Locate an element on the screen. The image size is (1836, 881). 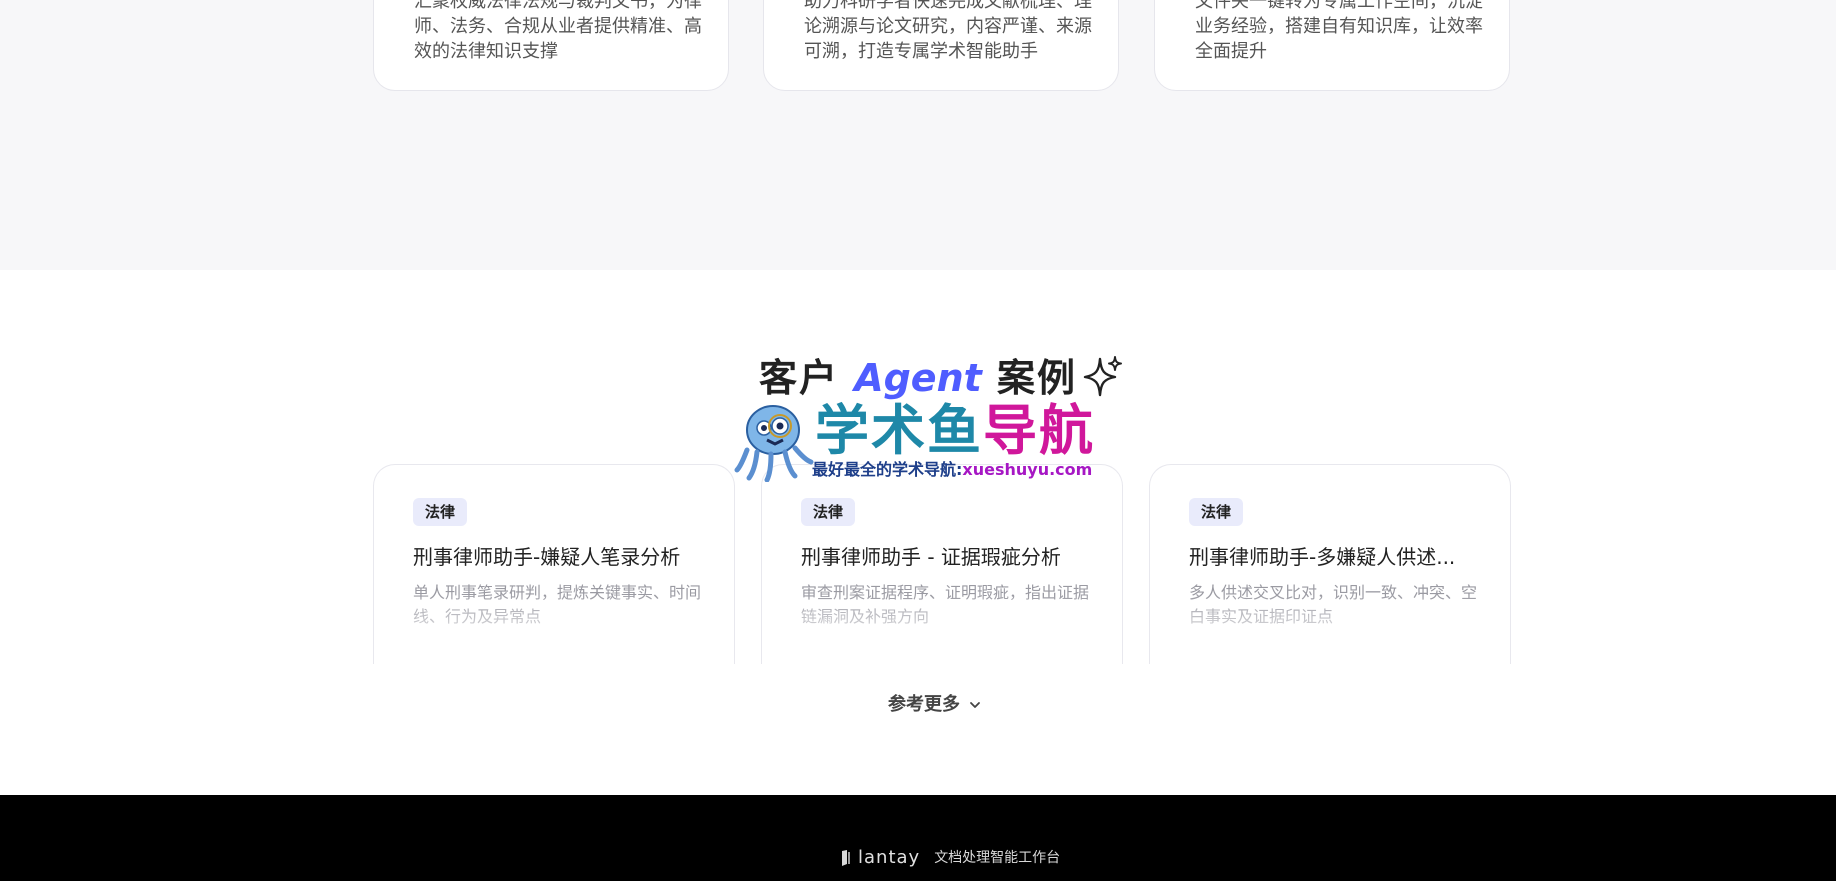
section-title: 客户 Agent 案例 is located at coordinates (918, 378).